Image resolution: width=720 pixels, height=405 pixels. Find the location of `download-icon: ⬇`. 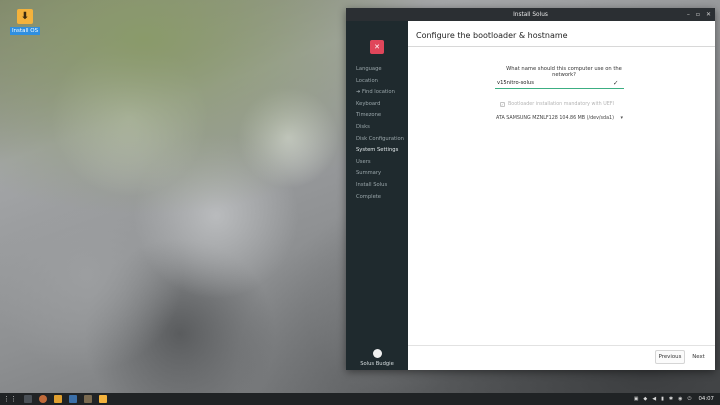

download-icon: ⬇ is located at coordinates (25, 16).